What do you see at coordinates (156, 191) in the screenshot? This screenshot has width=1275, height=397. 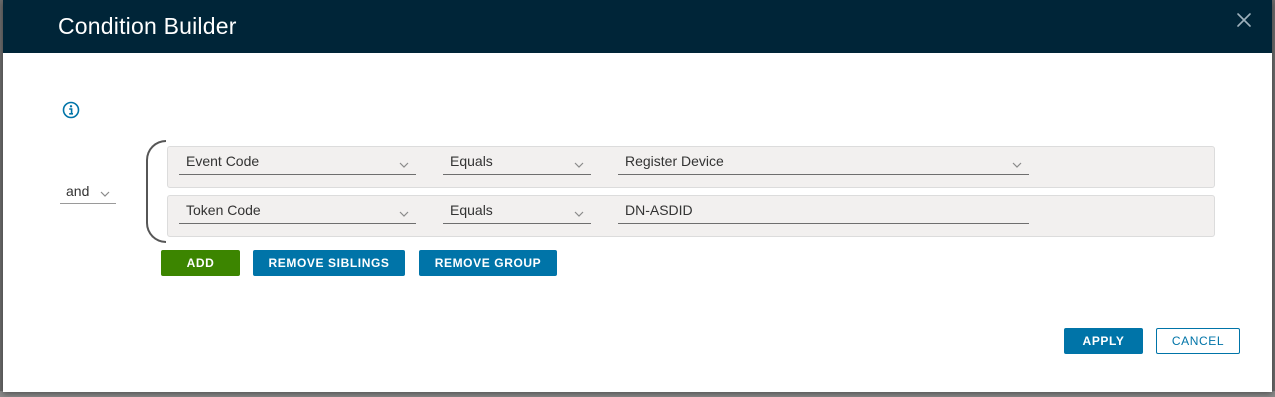 I see `group-bracket` at bounding box center [156, 191].